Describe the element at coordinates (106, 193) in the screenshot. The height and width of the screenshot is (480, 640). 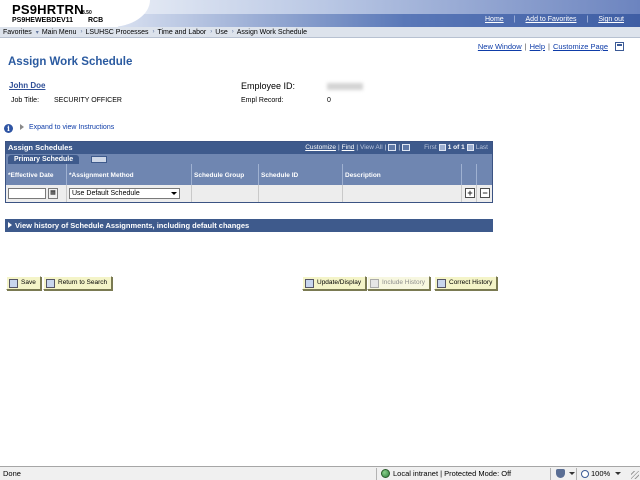
I see `assignment-method-value: Use Default Schedule` at that location.